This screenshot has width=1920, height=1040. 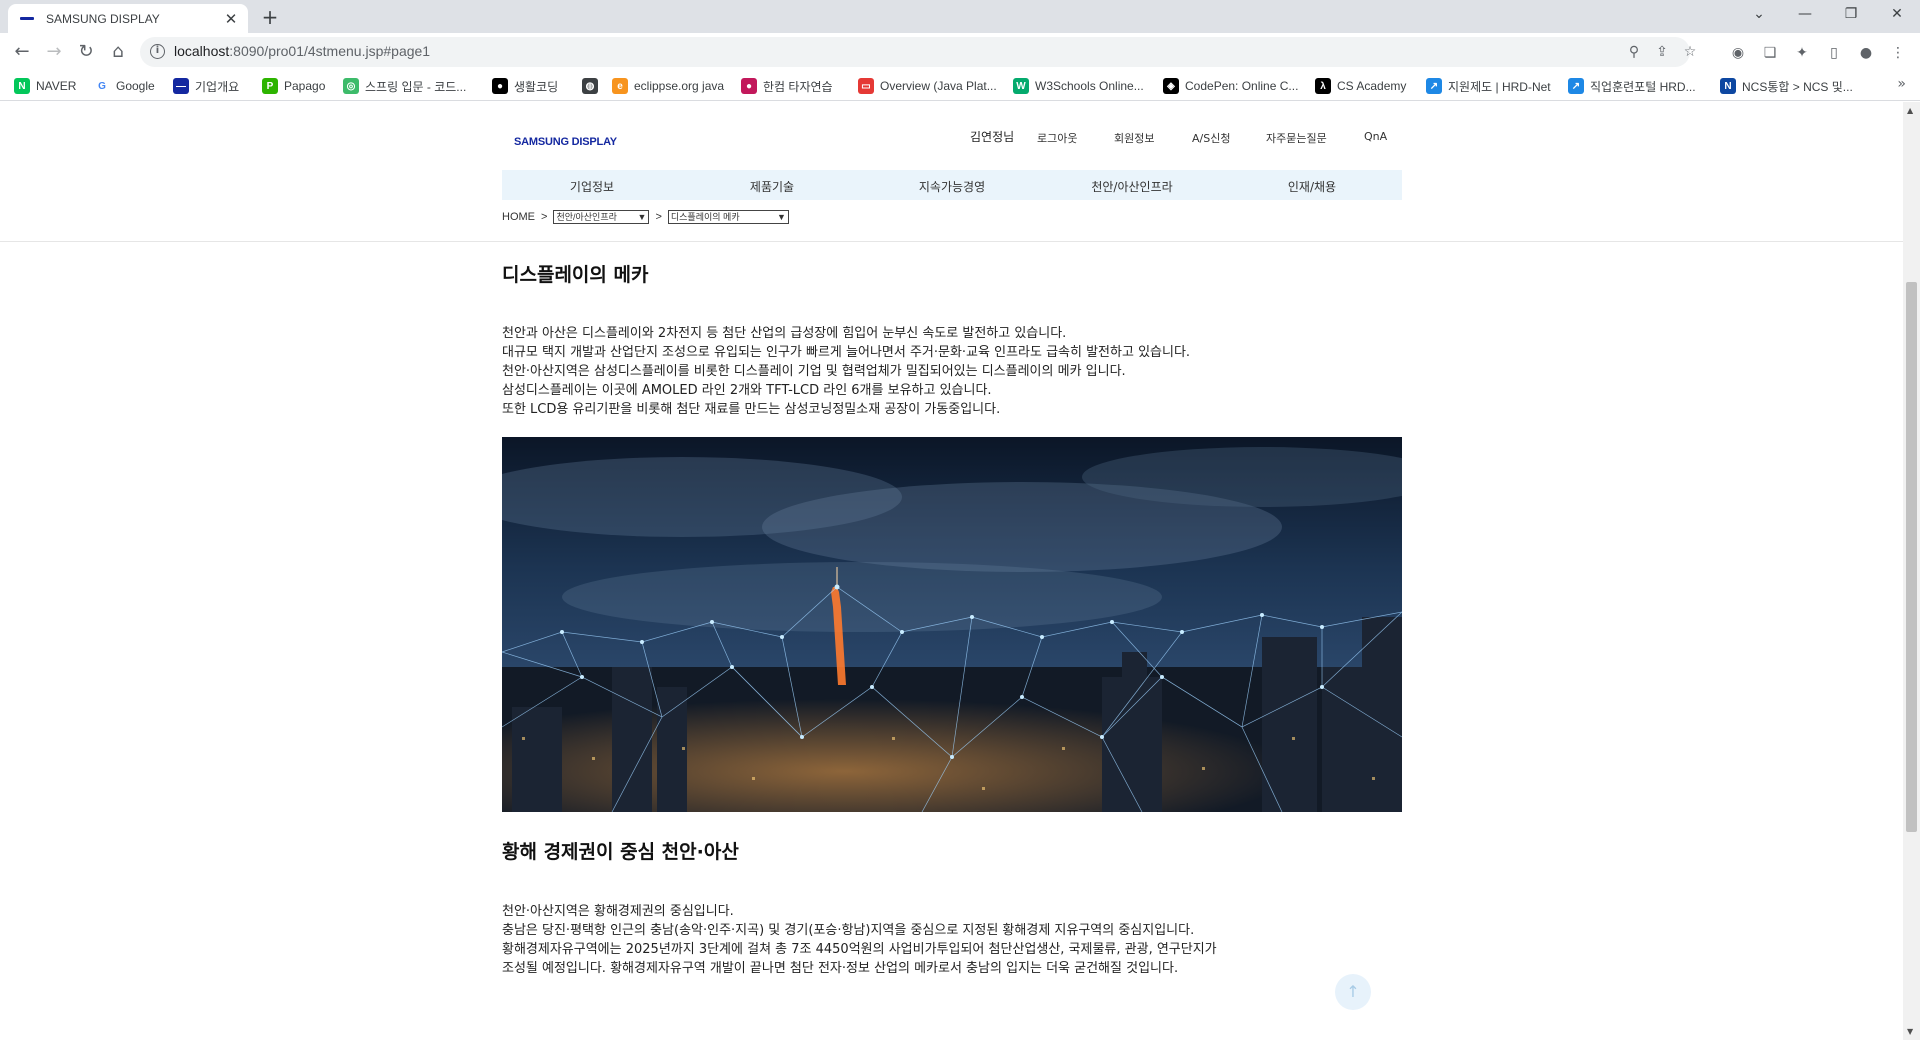 I want to click on profile-avatar-icon: ●, so click(x=1866, y=53).